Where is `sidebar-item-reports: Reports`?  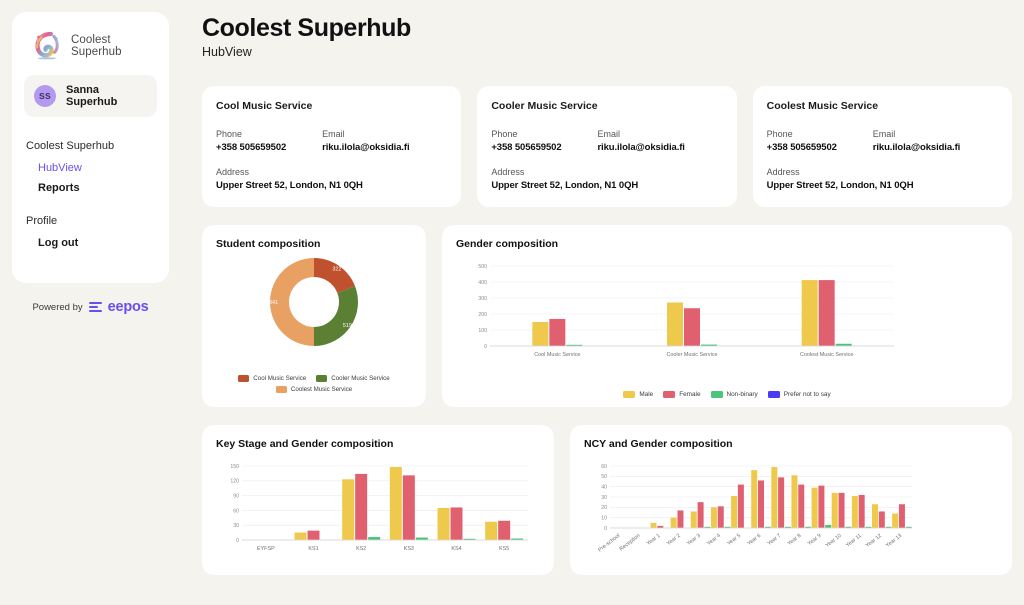 sidebar-item-reports: Reports is located at coordinates (90, 188).